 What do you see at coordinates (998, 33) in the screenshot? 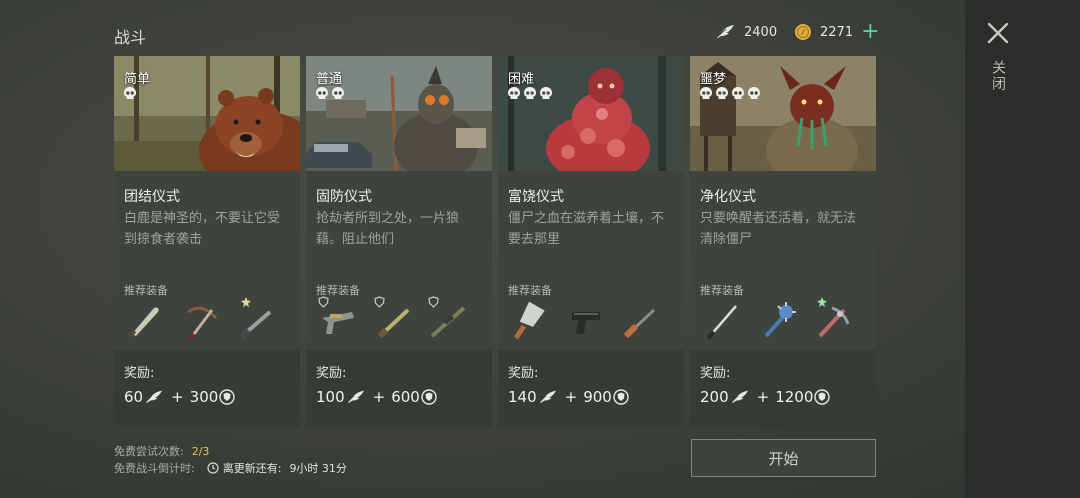
I see `close-icon` at bounding box center [998, 33].